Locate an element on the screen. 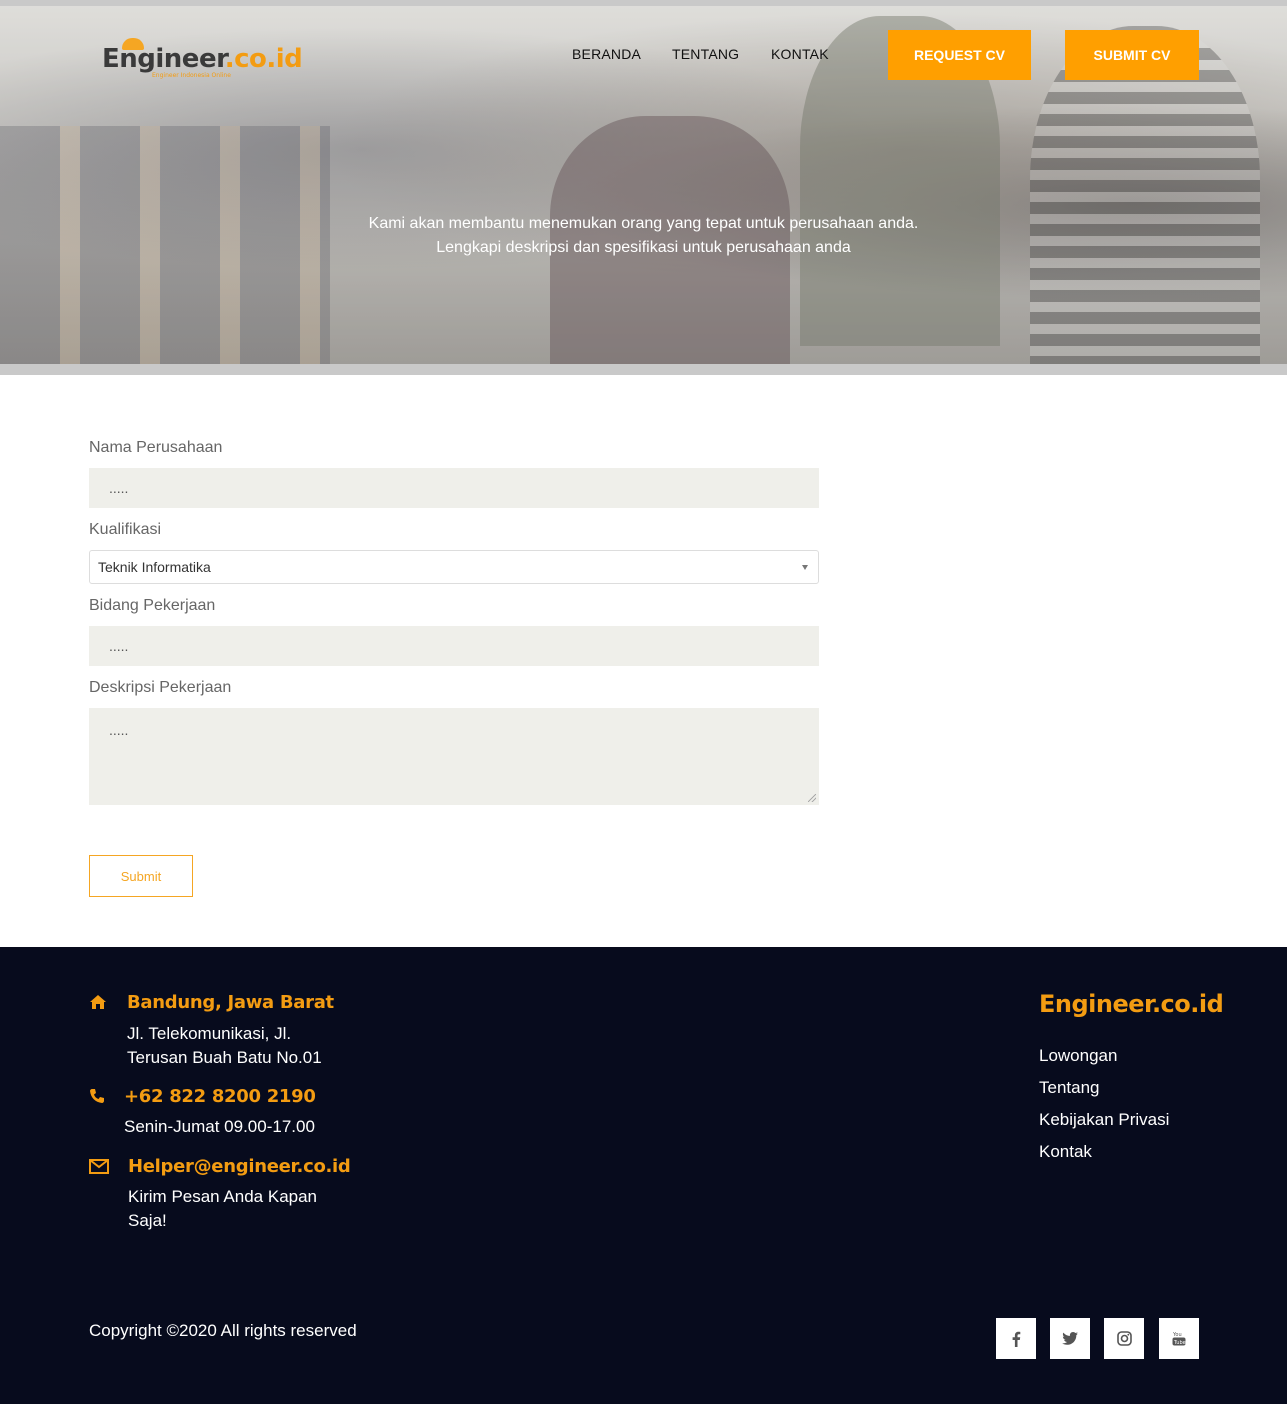 This screenshot has height=1404, width=1287. svg-text: Tube is located at coordinates (1179, 1343).